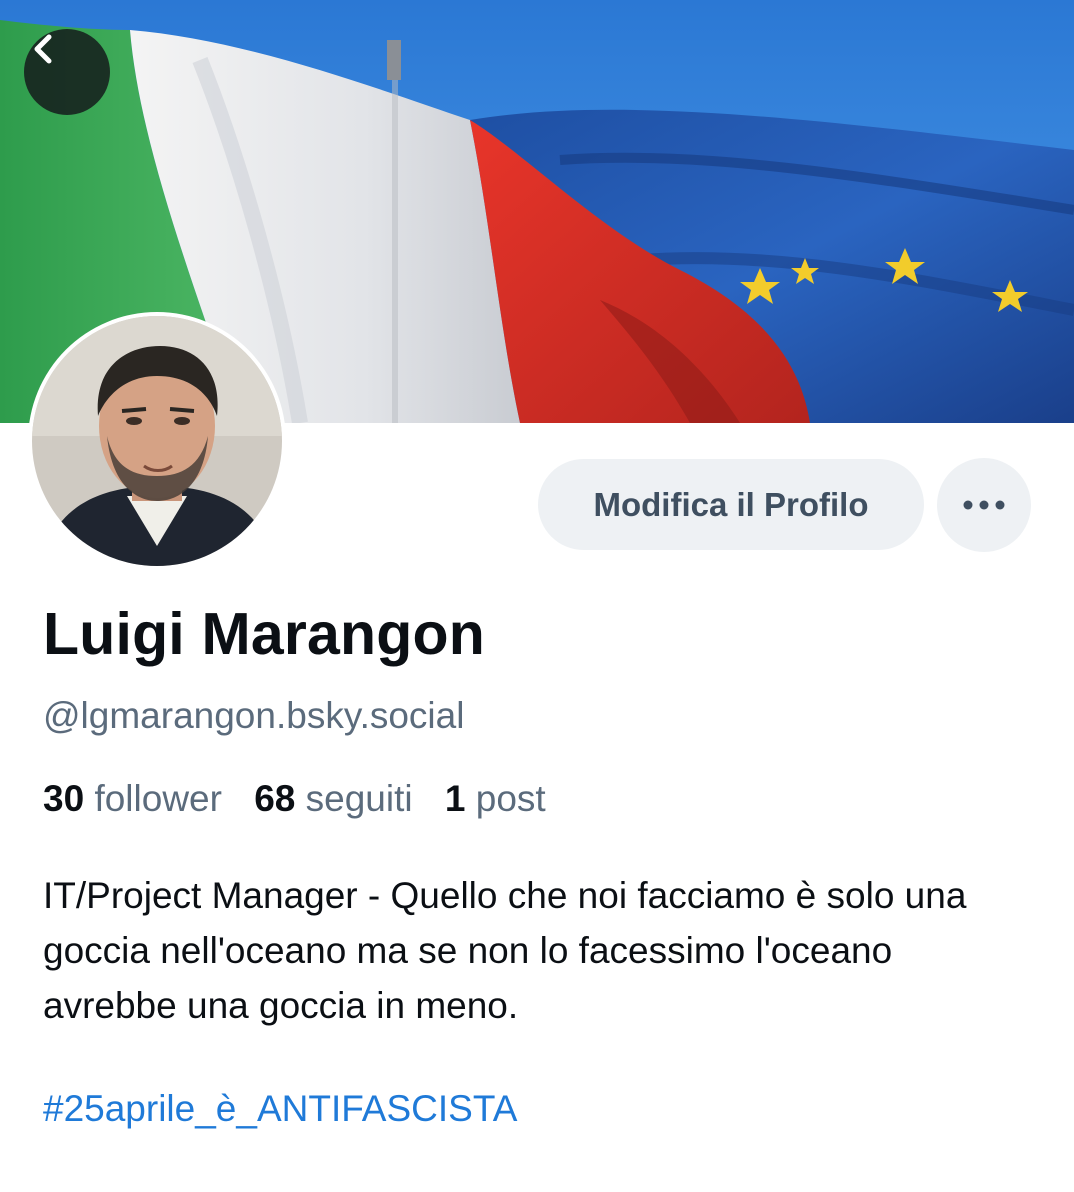 The image size is (1074, 1192). Describe the element at coordinates (455, 798) in the screenshot. I see `posts-count: 1` at that location.